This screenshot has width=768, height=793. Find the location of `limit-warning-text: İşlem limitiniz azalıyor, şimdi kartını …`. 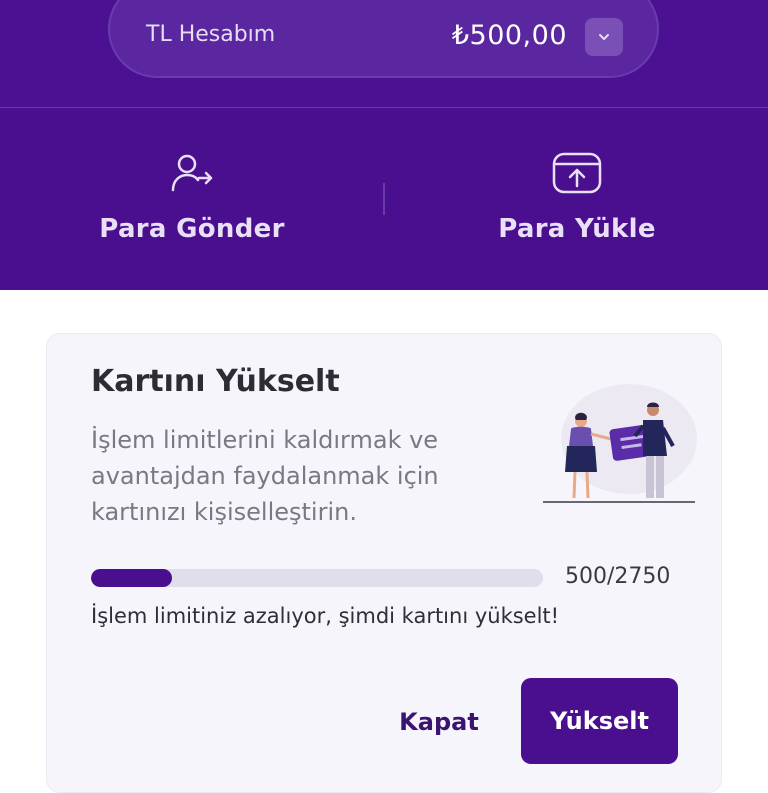

limit-warning-text: İşlem limitiniz azalıyor, şimdi kartını … is located at coordinates (325, 616).